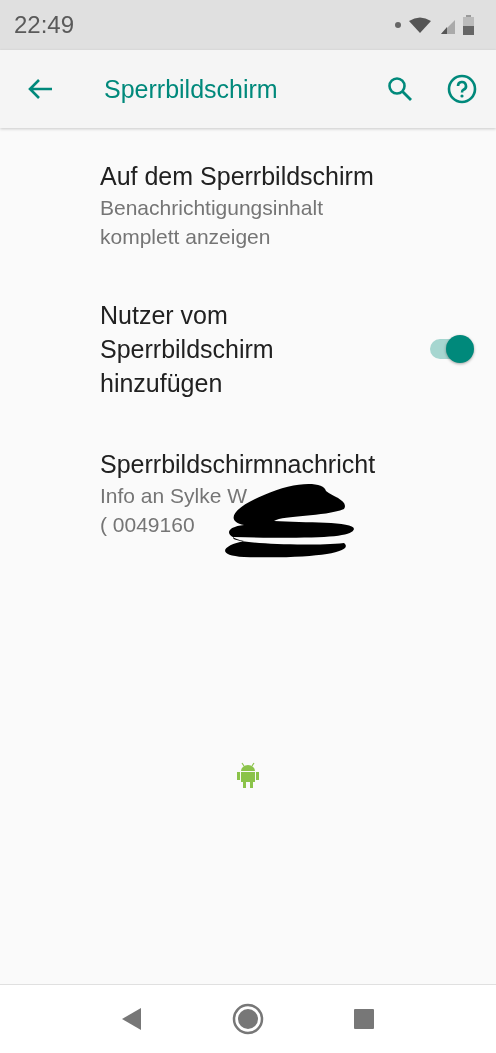  What do you see at coordinates (238, 464) in the screenshot?
I see `setting-title: Sperrbildschirmnachricht` at bounding box center [238, 464].